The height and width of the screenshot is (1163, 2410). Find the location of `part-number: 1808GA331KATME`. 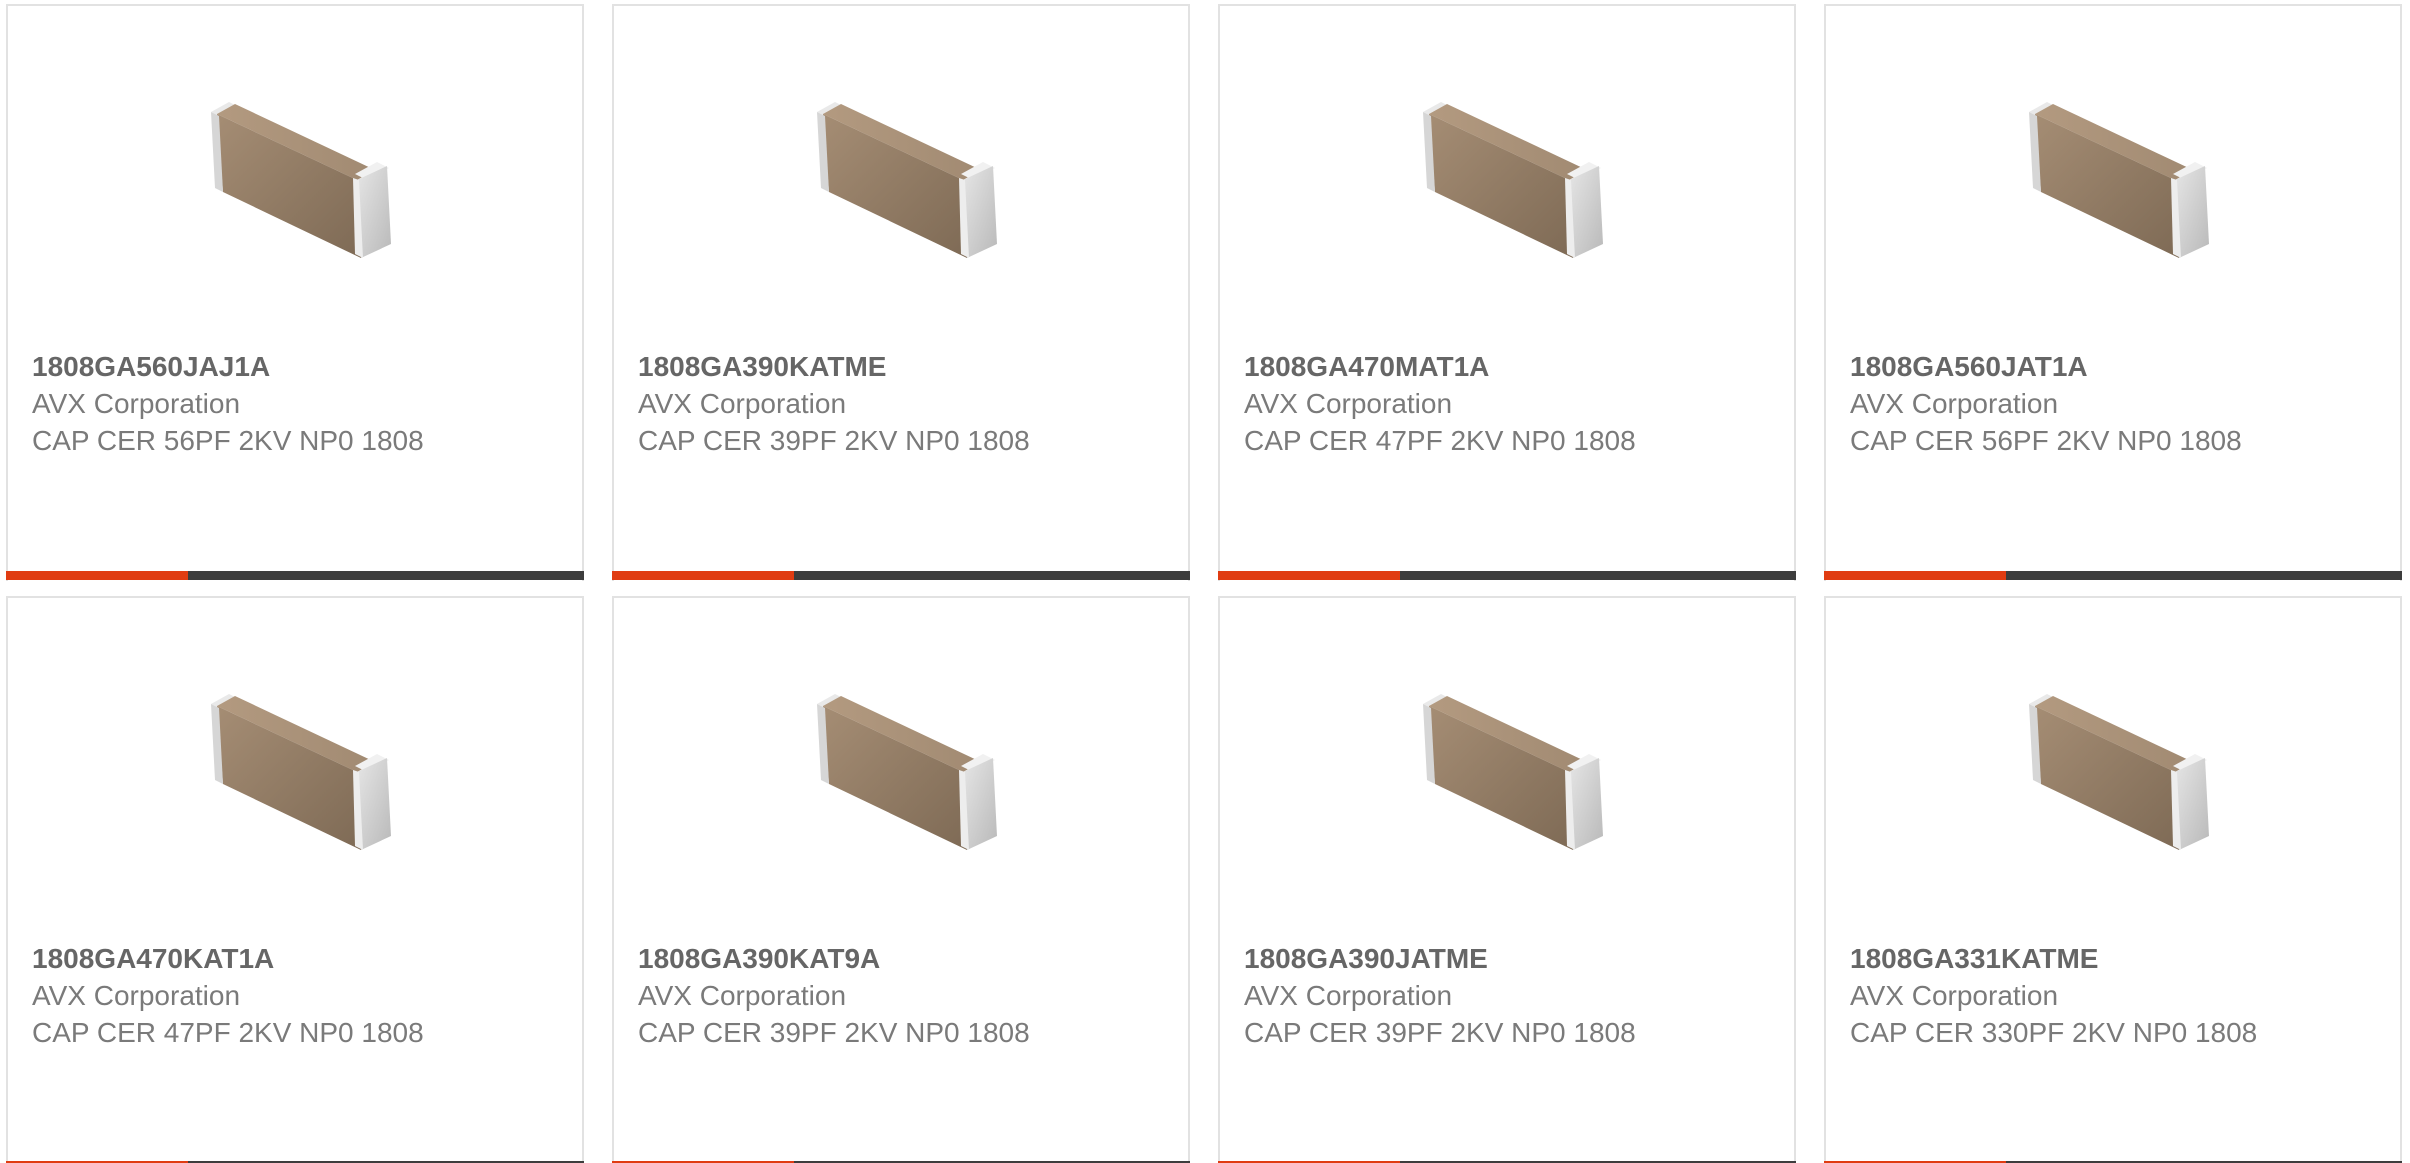

part-number: 1808GA331KATME is located at coordinates (2053, 958).